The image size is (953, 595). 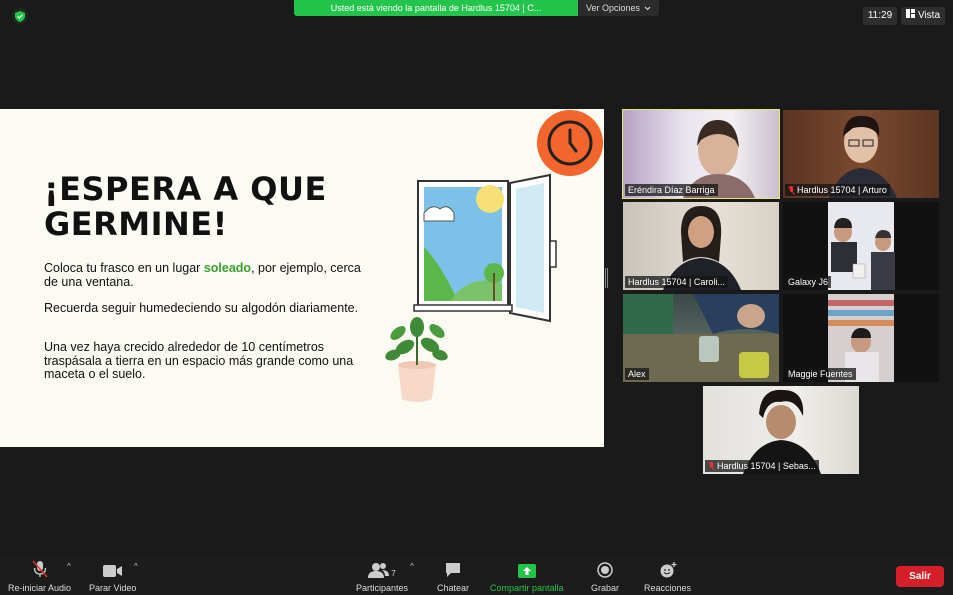 What do you see at coordinates (124, 268) in the screenshot?
I see `paragraph-text: Coloca tu frasco en un lugar` at bounding box center [124, 268].